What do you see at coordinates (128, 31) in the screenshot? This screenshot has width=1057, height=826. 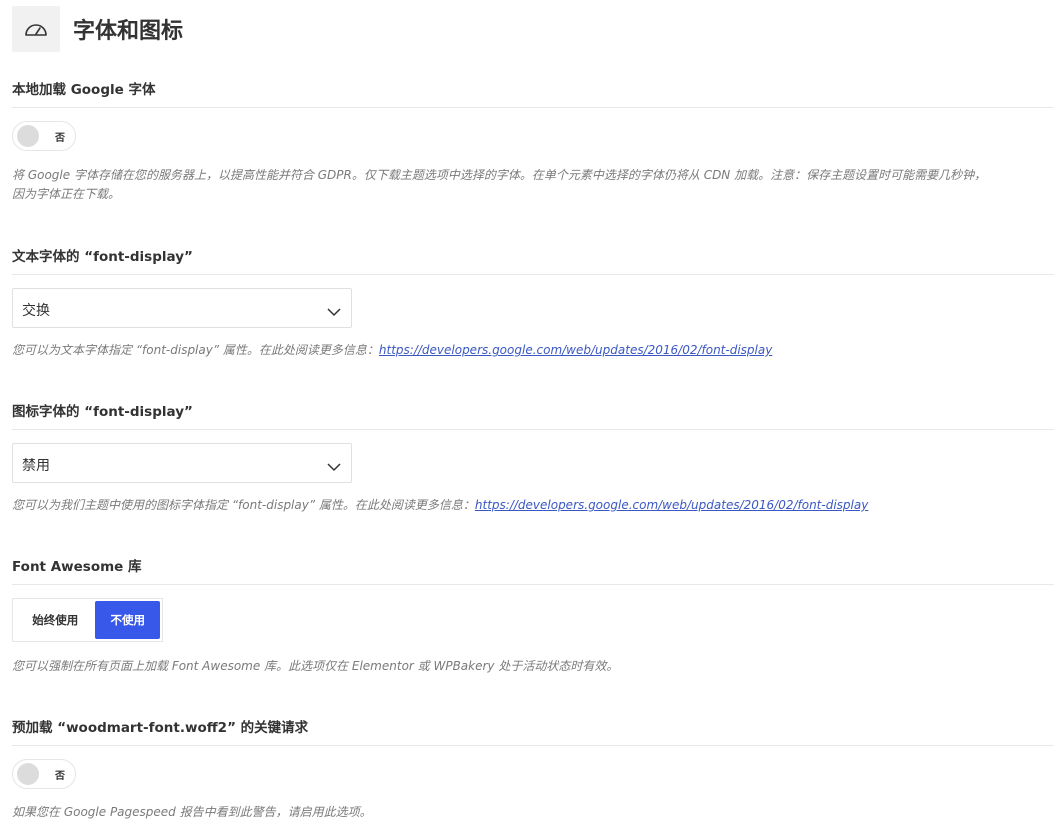 I see `page-title: 字体和图标` at bounding box center [128, 31].